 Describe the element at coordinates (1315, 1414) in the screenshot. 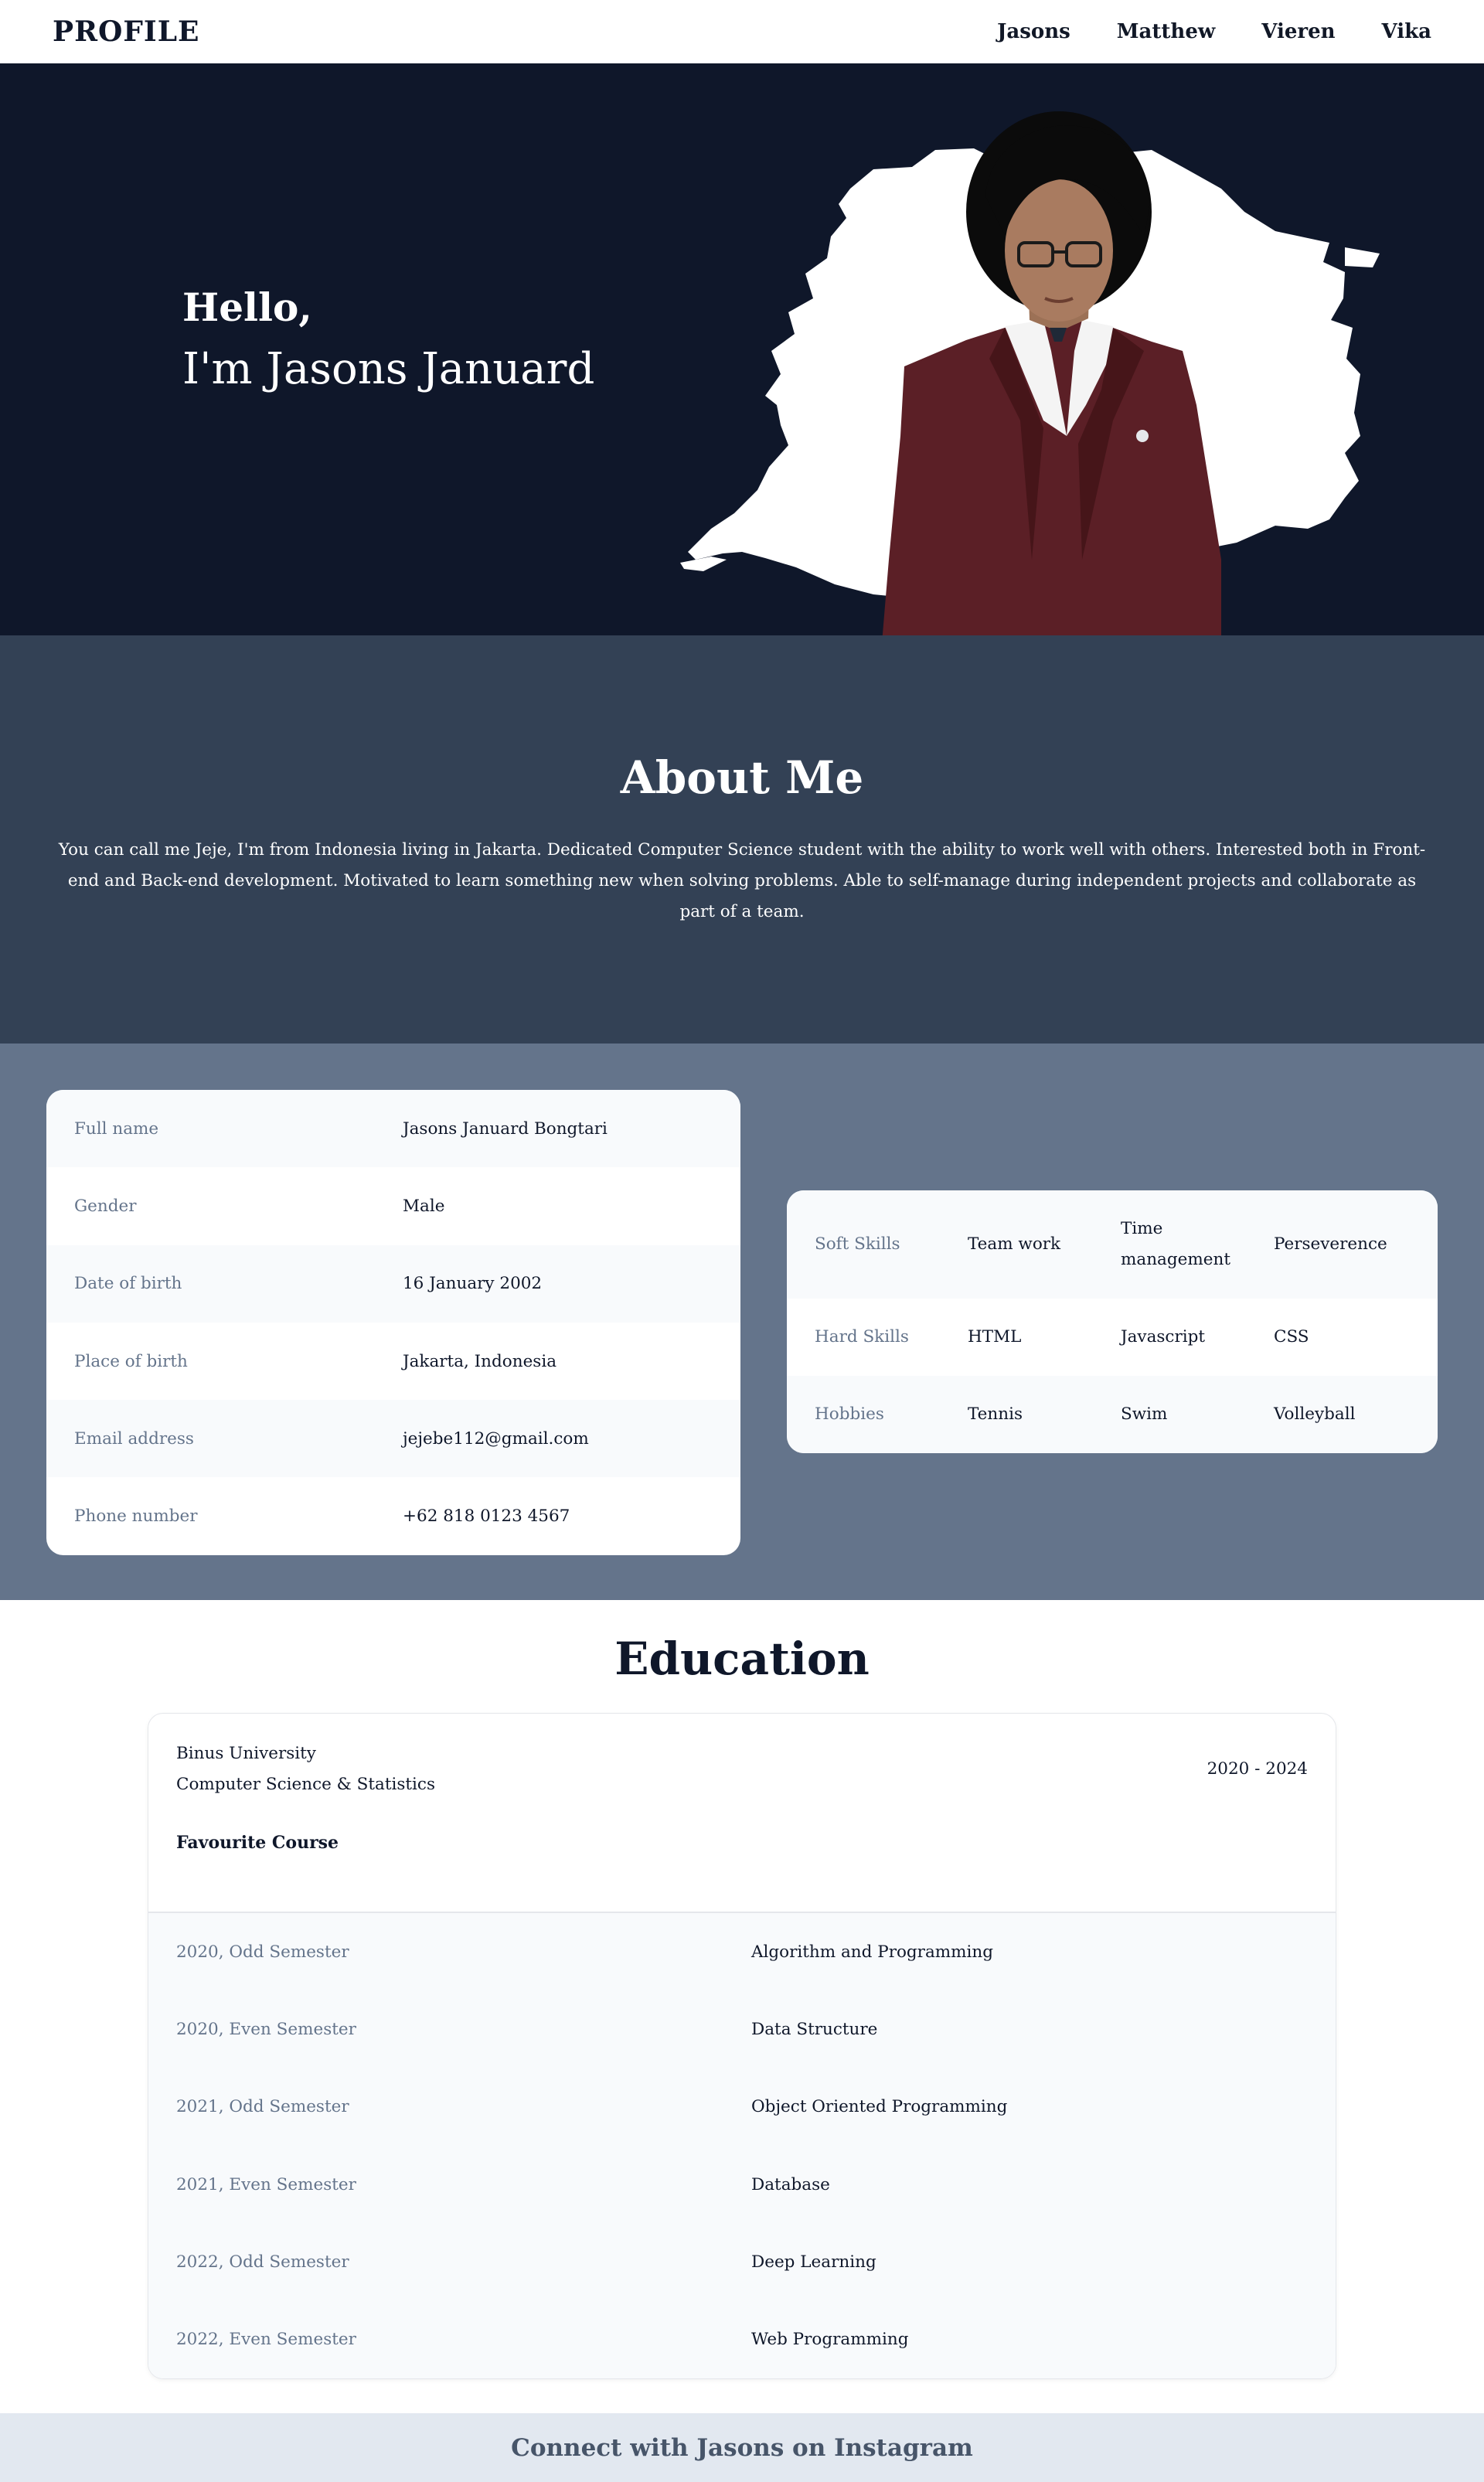

I see `skill-item: Volleyball` at that location.